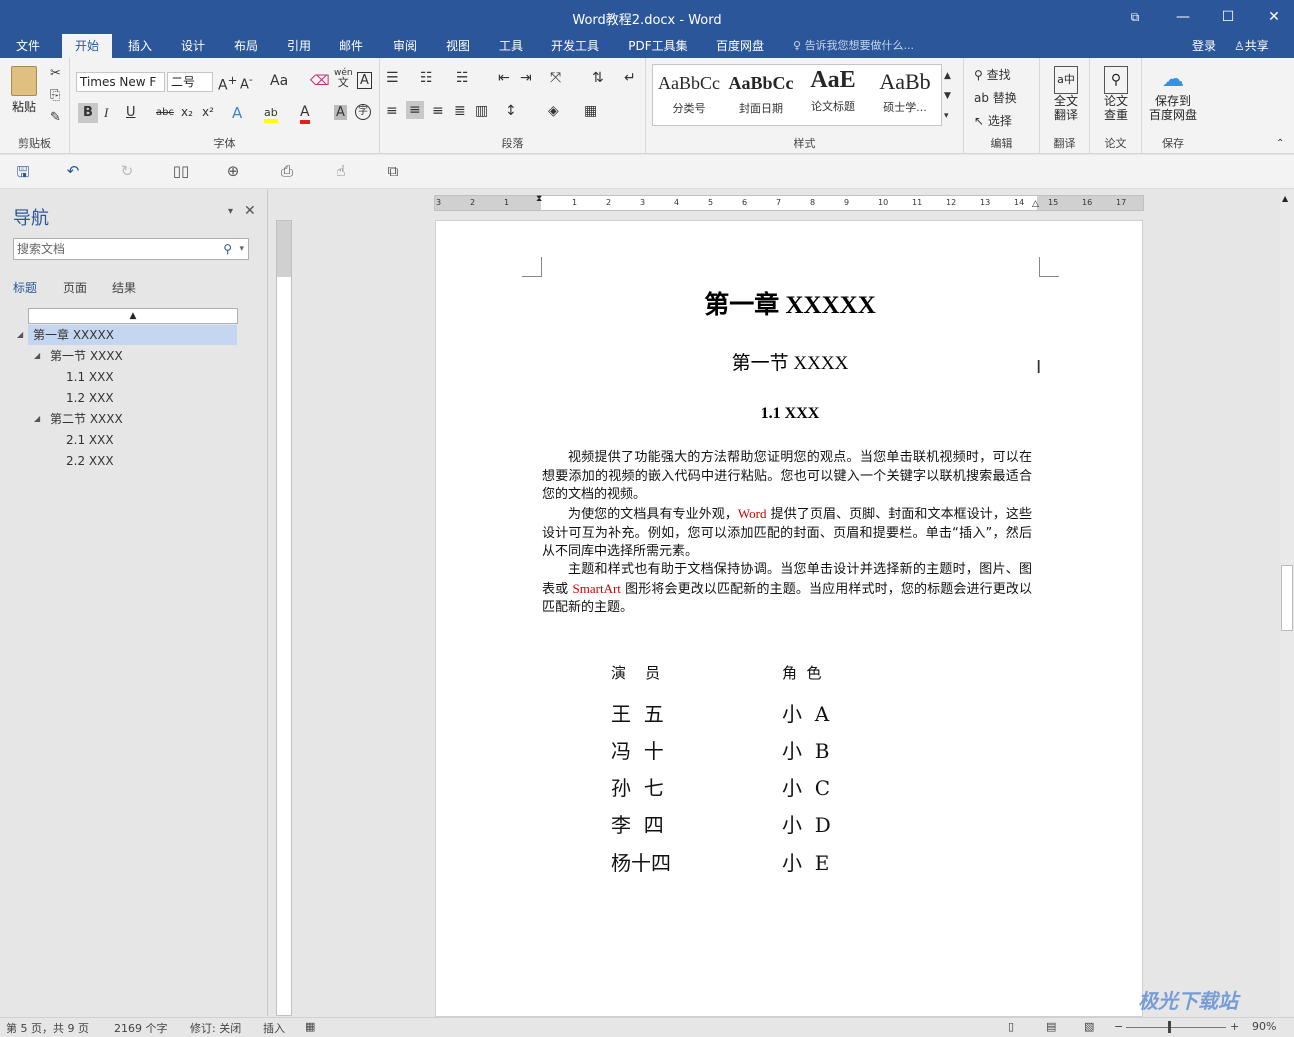 The image size is (1294, 1037). Describe the element at coordinates (1234, 1026) in the screenshot. I see `zoom-in-icon: +` at that location.